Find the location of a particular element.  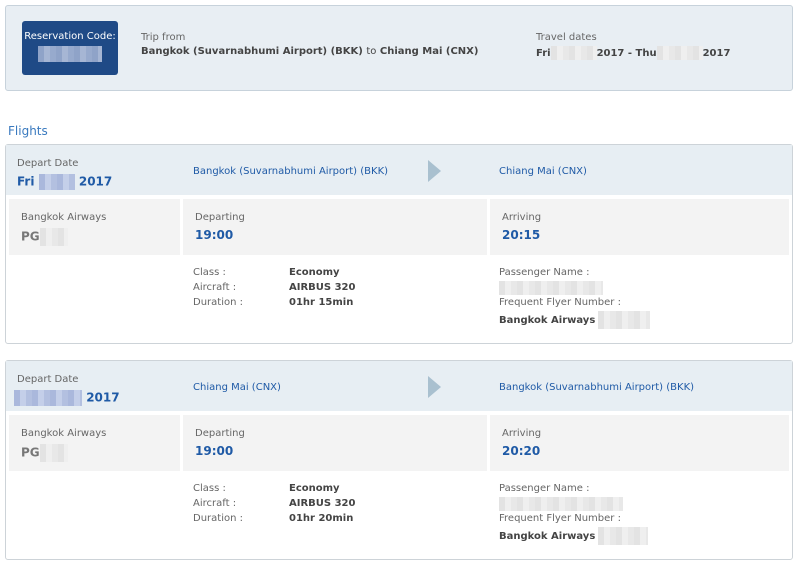

flight-destination: Chiang Mai (CNX) is located at coordinates (543, 171).